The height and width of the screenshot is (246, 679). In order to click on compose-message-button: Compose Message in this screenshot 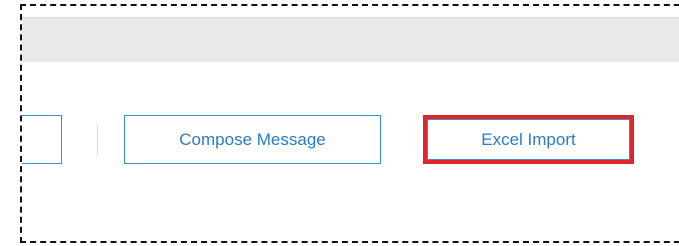, I will do `click(252, 139)`.